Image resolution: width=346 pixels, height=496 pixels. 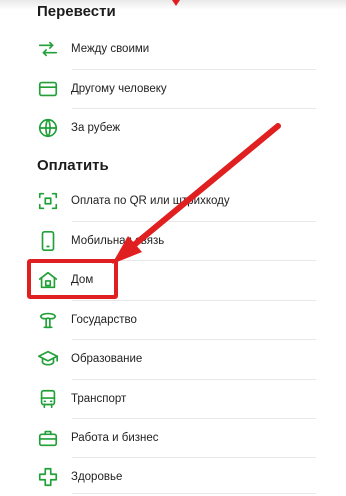 I want to click on bus-icon, so click(x=48, y=399).